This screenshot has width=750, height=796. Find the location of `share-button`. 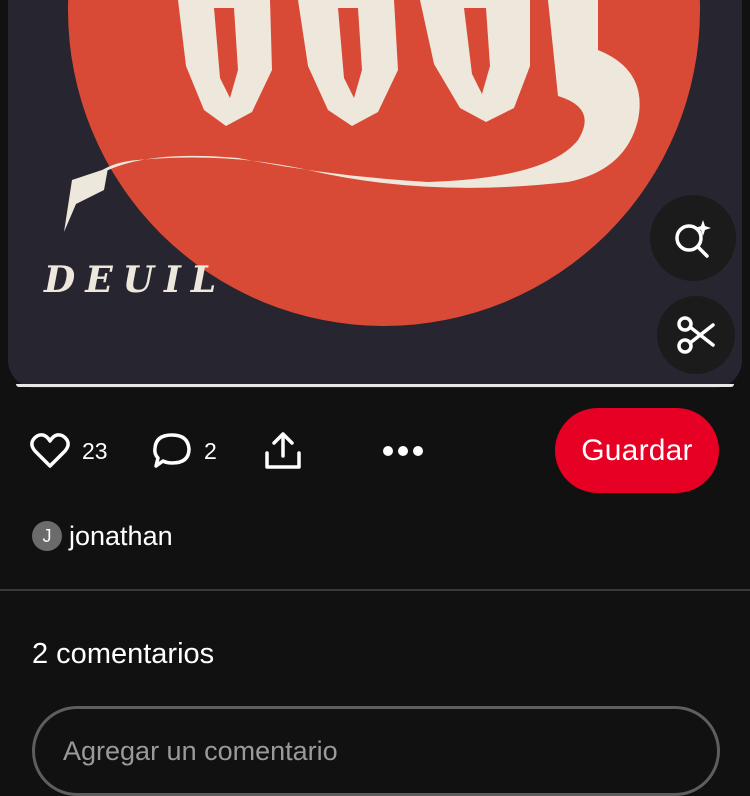

share-button is located at coordinates (283, 451).